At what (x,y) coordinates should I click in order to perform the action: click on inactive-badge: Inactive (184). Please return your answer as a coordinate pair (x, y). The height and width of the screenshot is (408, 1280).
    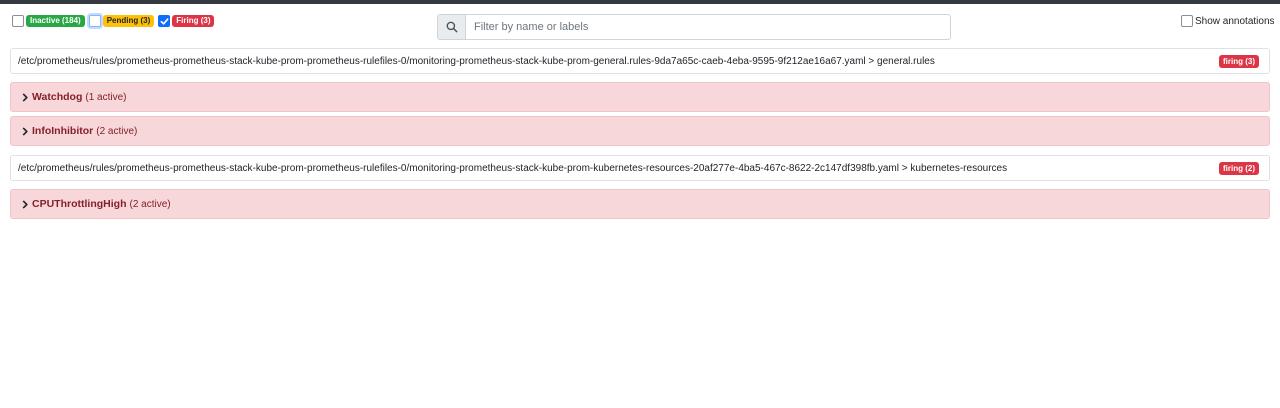
    Looking at the image, I should click on (55, 21).